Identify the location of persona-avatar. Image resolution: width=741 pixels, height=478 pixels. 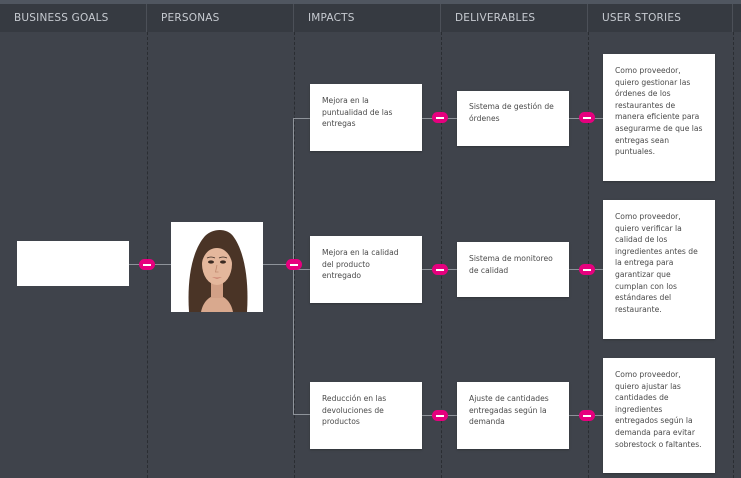
(217, 267).